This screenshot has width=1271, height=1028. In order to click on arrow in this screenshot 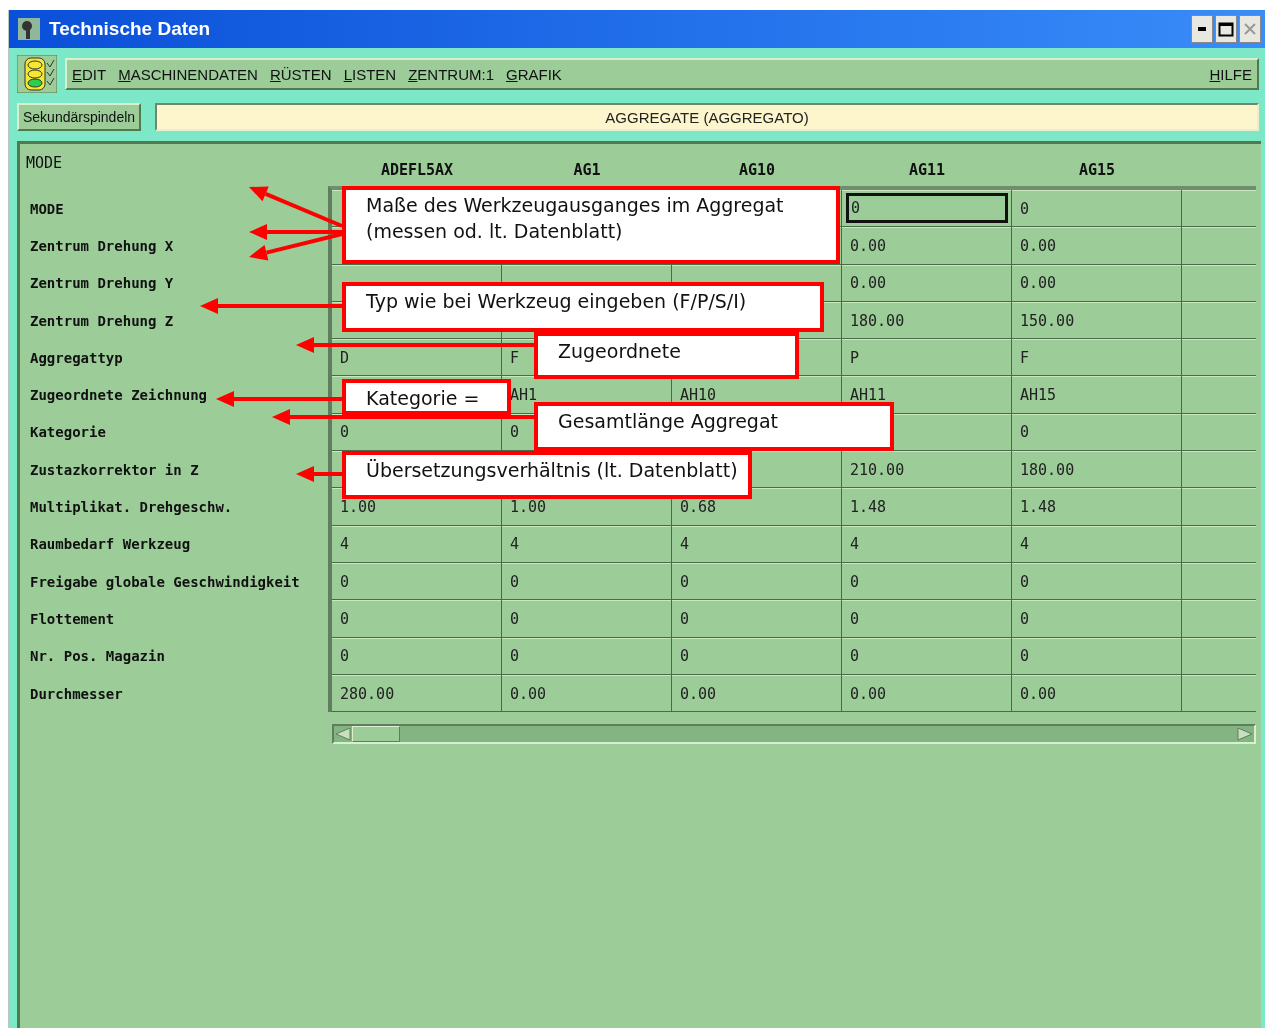, I will do `click(319, 474)`.